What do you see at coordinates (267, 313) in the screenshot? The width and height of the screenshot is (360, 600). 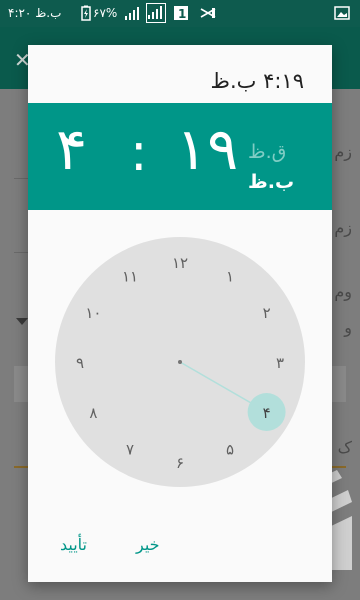 I see `clock-number: ۲` at bounding box center [267, 313].